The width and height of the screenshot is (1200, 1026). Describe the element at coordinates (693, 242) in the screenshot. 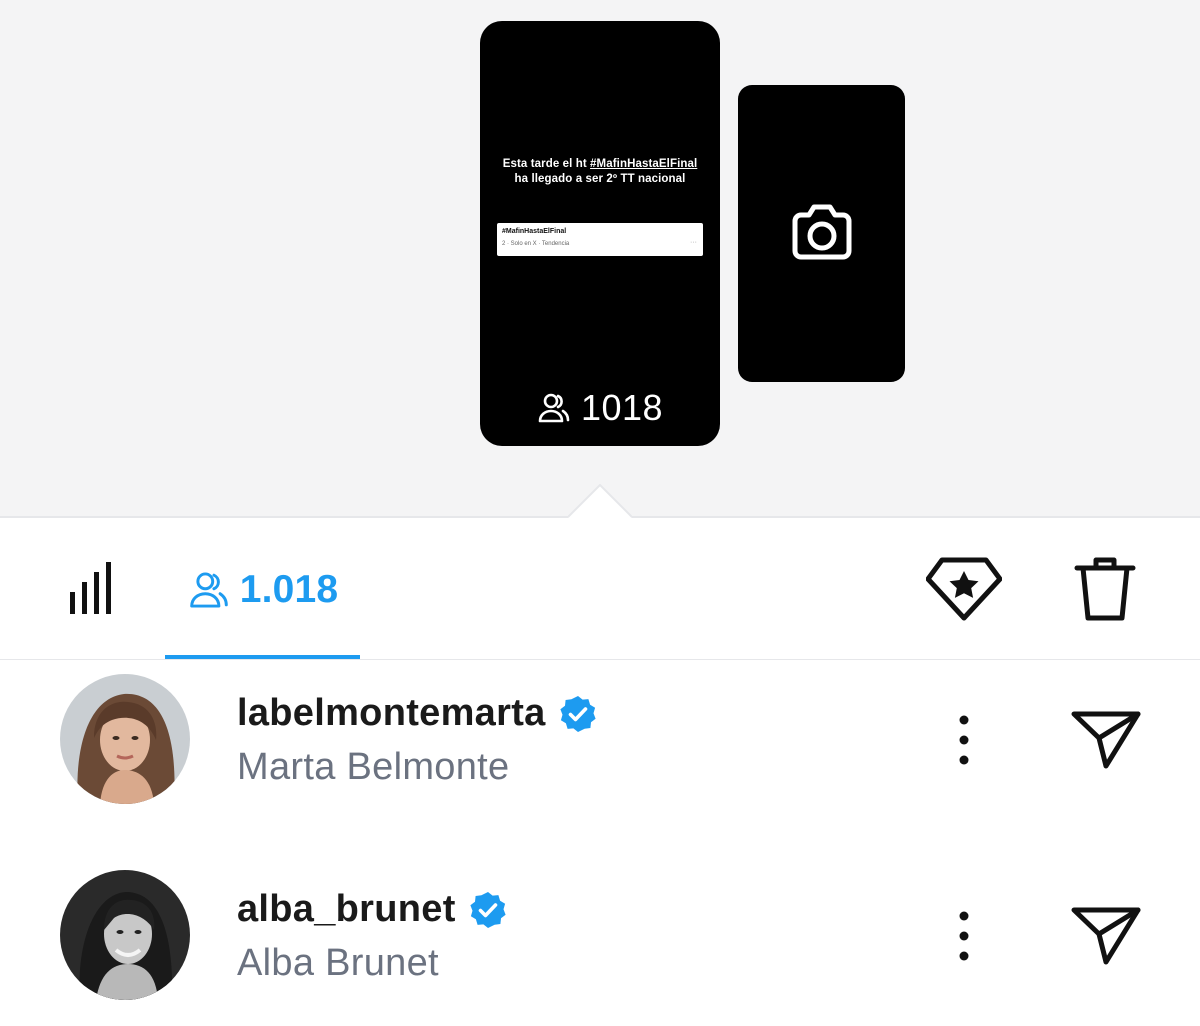

I see `trend-more: ···` at that location.